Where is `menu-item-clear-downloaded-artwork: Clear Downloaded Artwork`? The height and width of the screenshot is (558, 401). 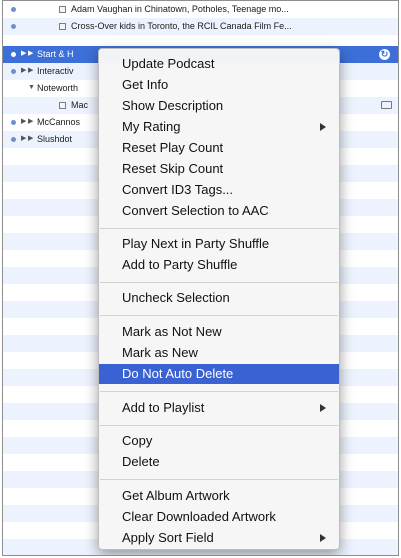
menu-item-clear-downloaded-artwork: Clear Downloaded Artwork is located at coordinates (219, 517).